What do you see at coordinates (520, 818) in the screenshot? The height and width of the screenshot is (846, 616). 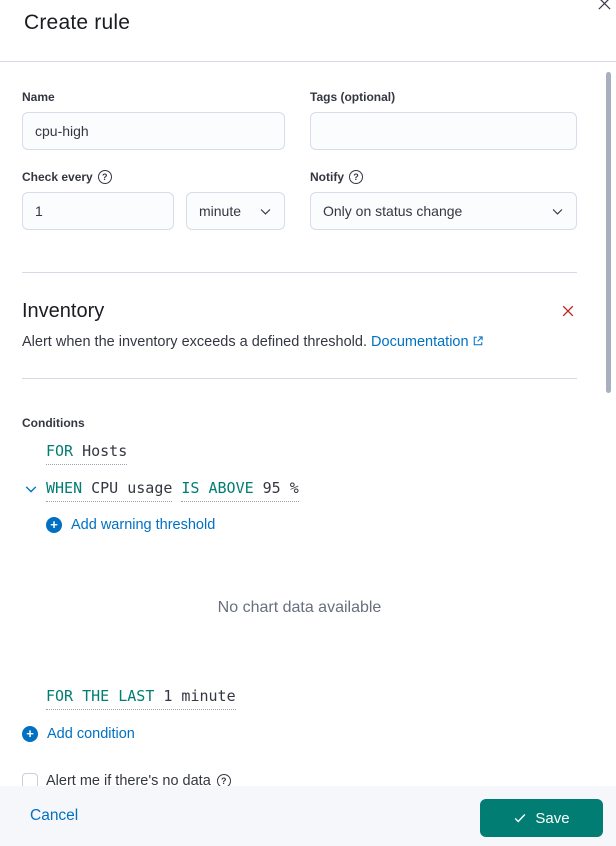 I see `check-icon` at bounding box center [520, 818].